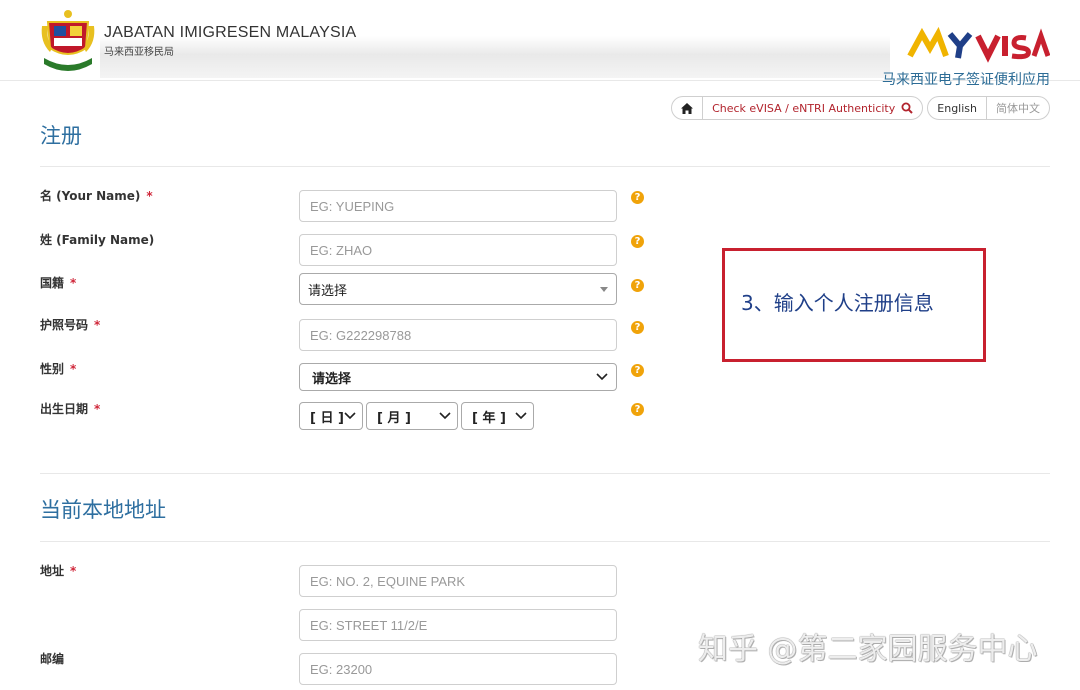 This screenshot has width=1080, height=690. What do you see at coordinates (70, 409) in the screenshot?
I see `dob-label: 出生日期 *` at bounding box center [70, 409].